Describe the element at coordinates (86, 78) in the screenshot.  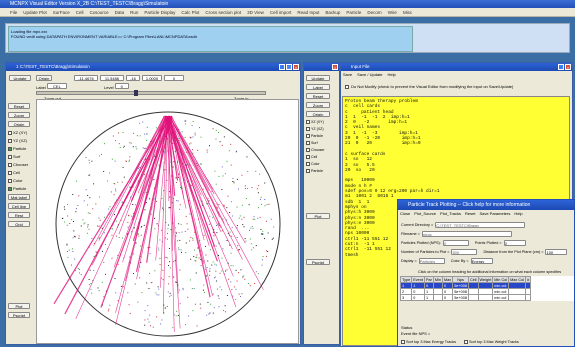
I see `origin-x-input: -11.4676` at that location.